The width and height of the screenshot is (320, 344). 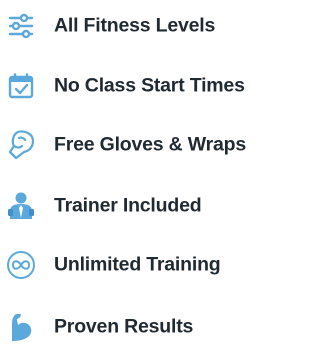 What do you see at coordinates (21, 327) in the screenshot?
I see `flexed-arm-icon` at bounding box center [21, 327].